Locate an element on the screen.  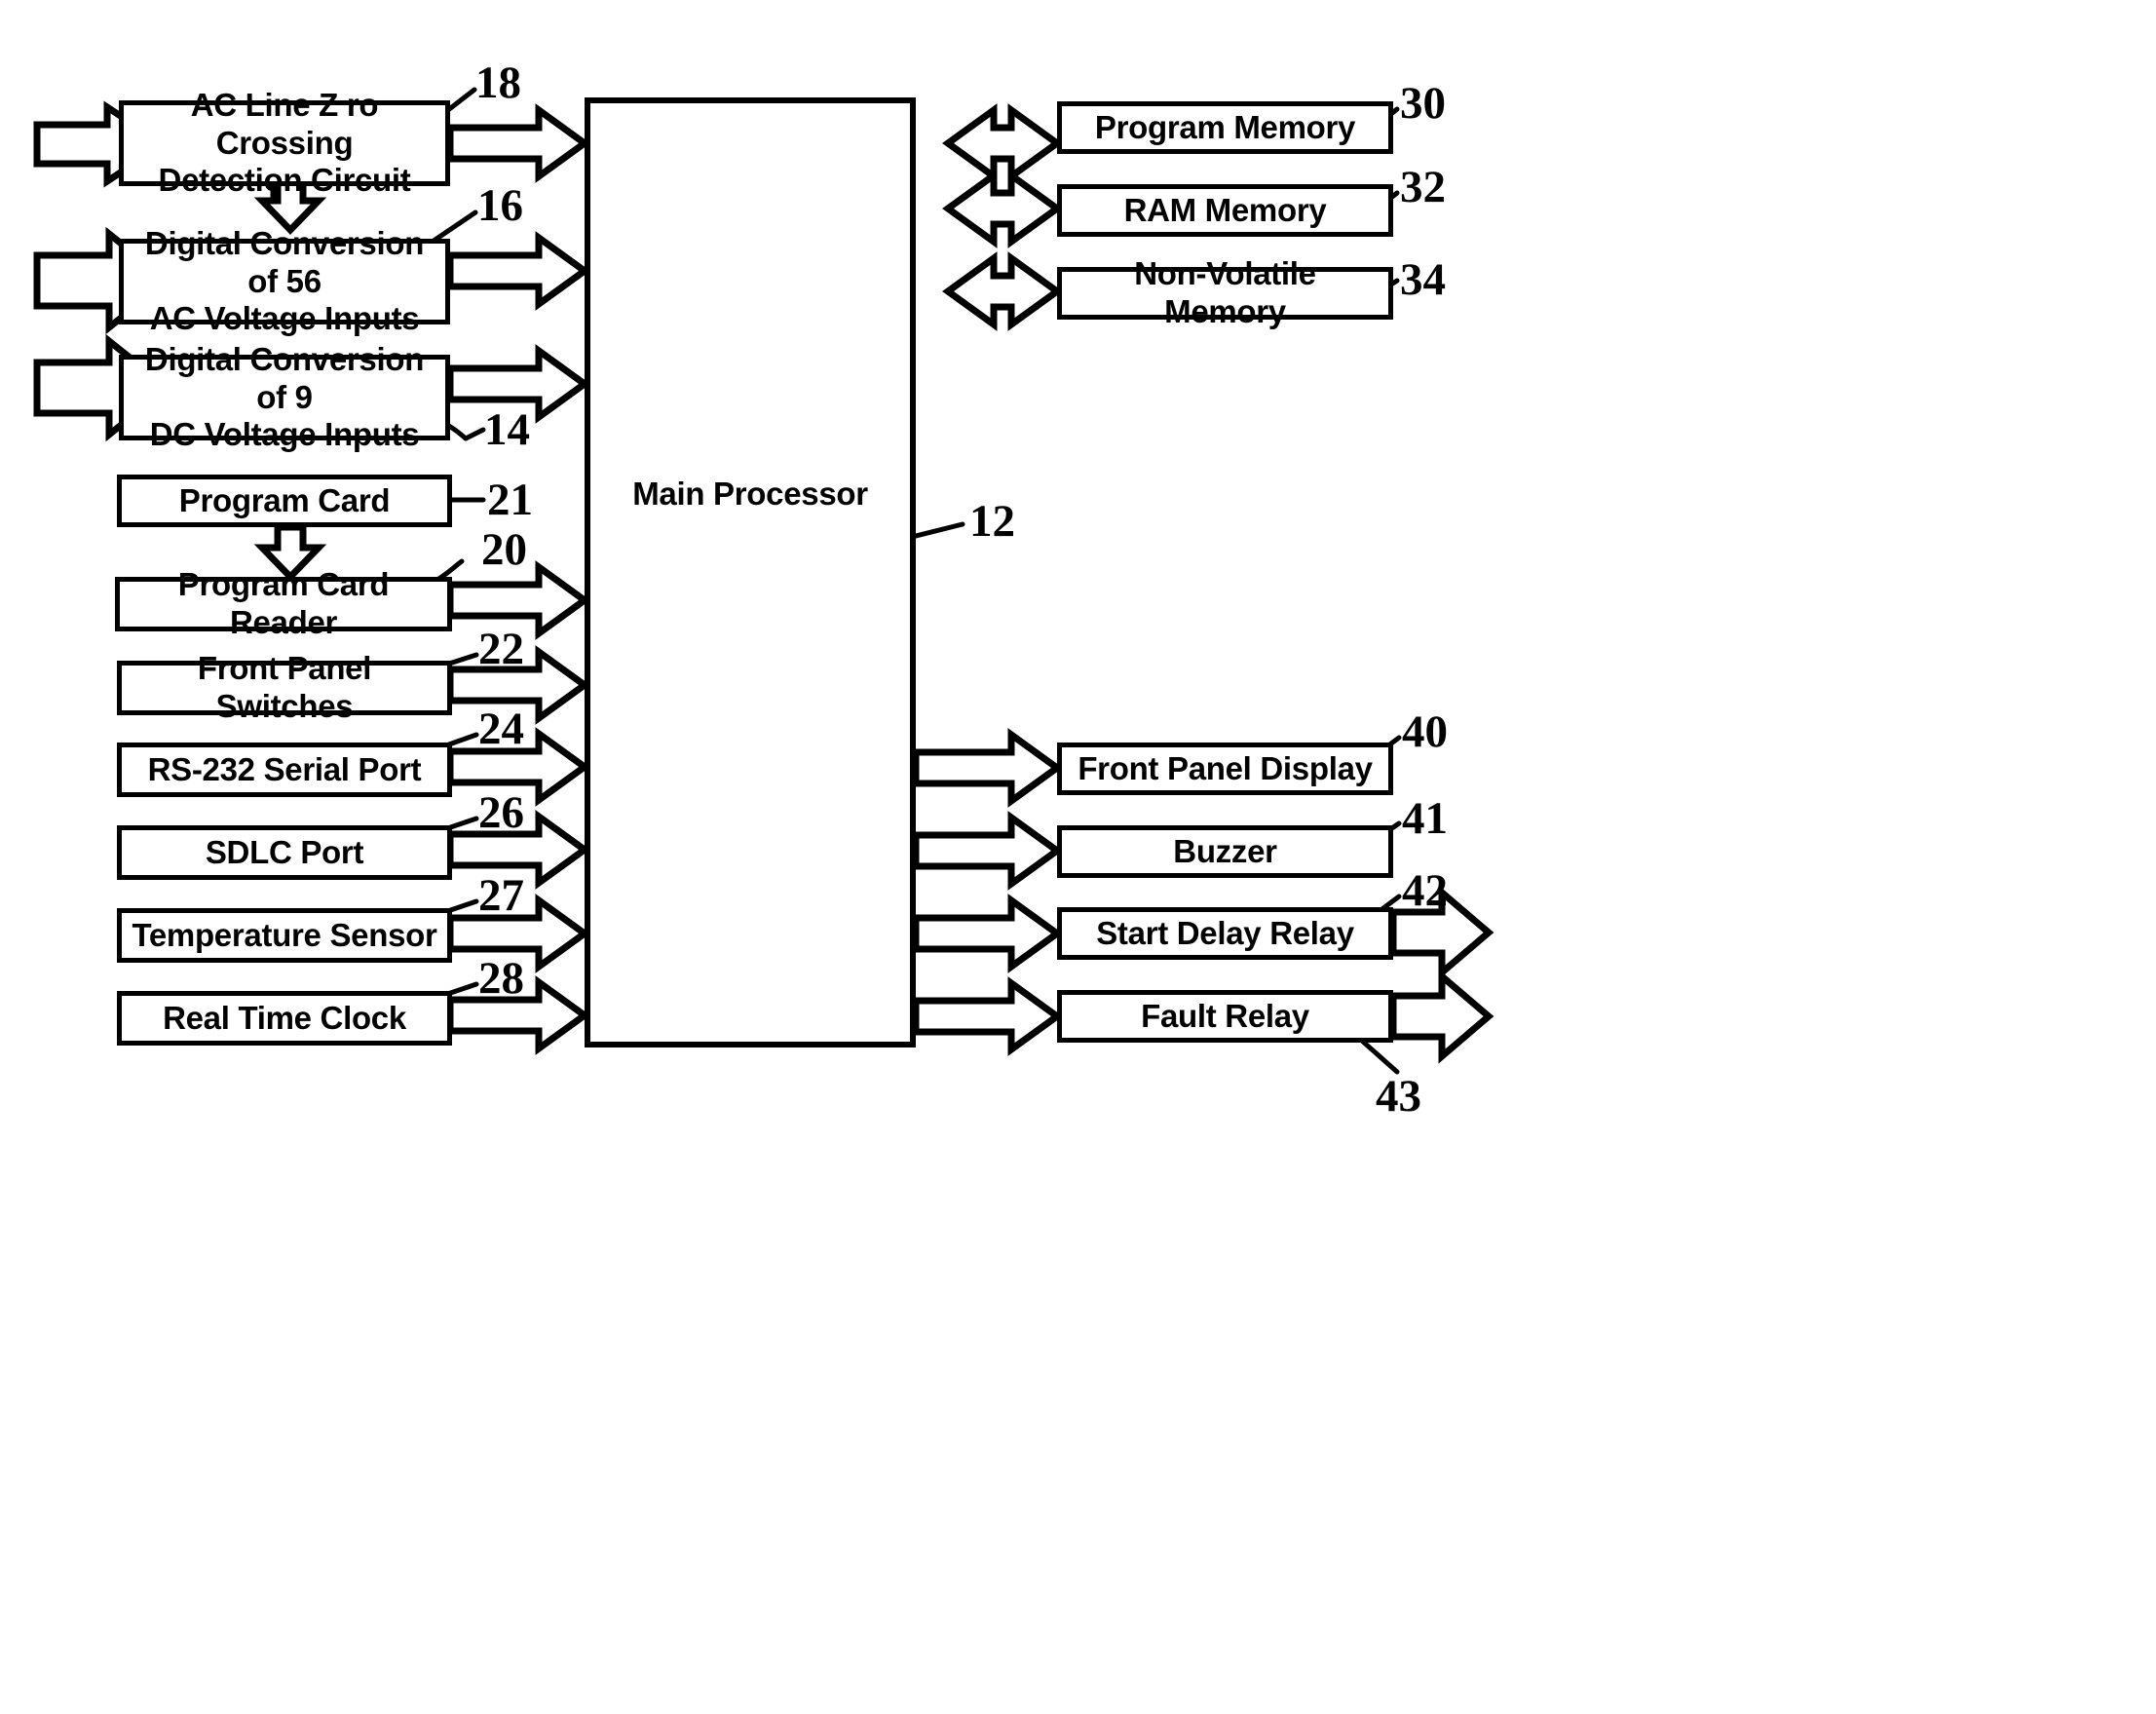
box-fault-relay: Fault Relay is located at coordinates (1225, 1016).